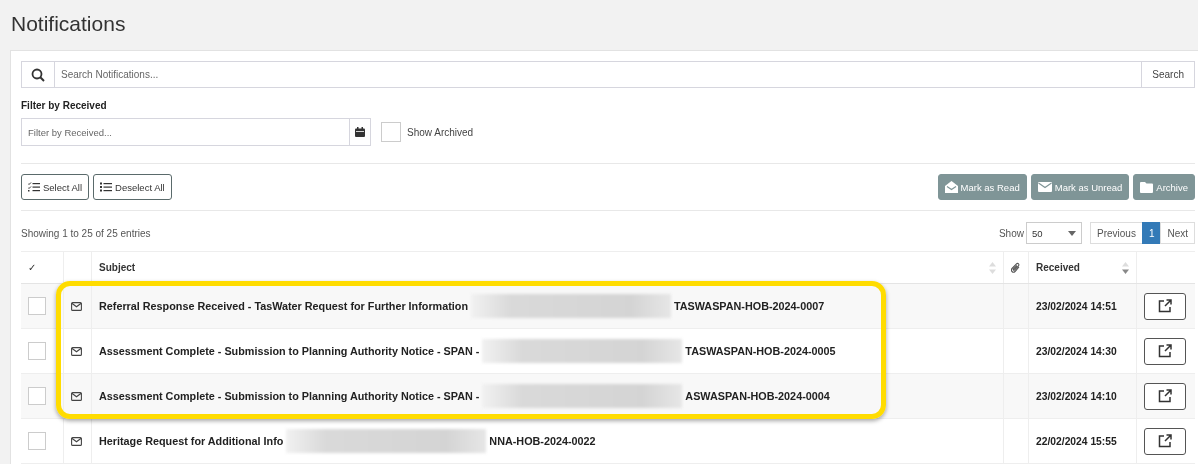  Describe the element at coordinates (749, 306) in the screenshot. I see `reference-number: TASWASPAN-HOB-2024-0007` at that location.